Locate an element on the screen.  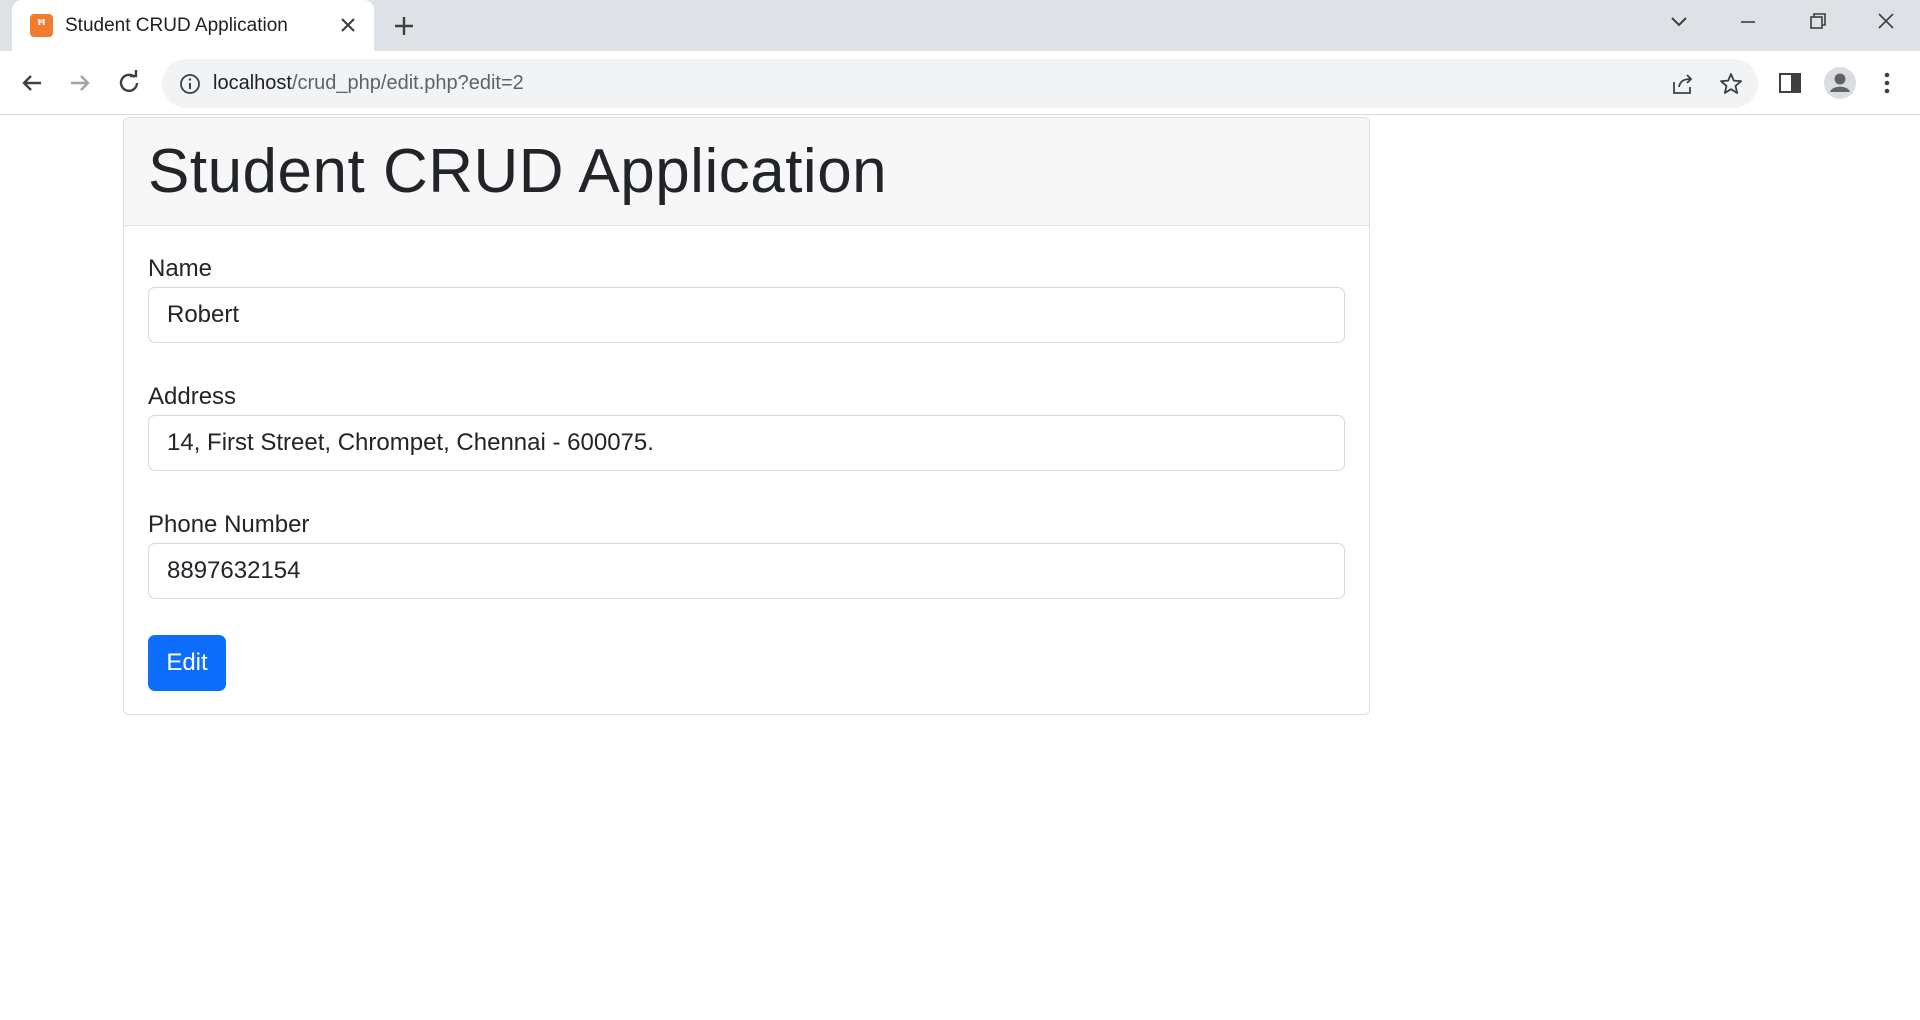
minimize-icon is located at coordinates (1748, 22).